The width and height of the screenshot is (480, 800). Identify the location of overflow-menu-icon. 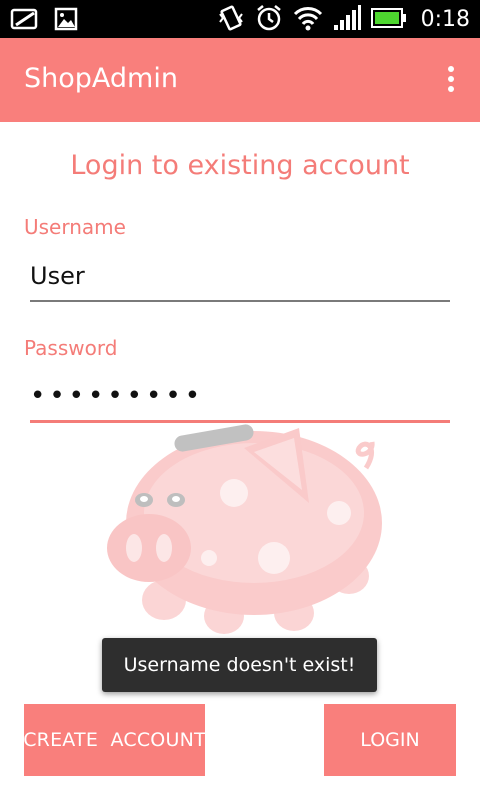
(451, 80).